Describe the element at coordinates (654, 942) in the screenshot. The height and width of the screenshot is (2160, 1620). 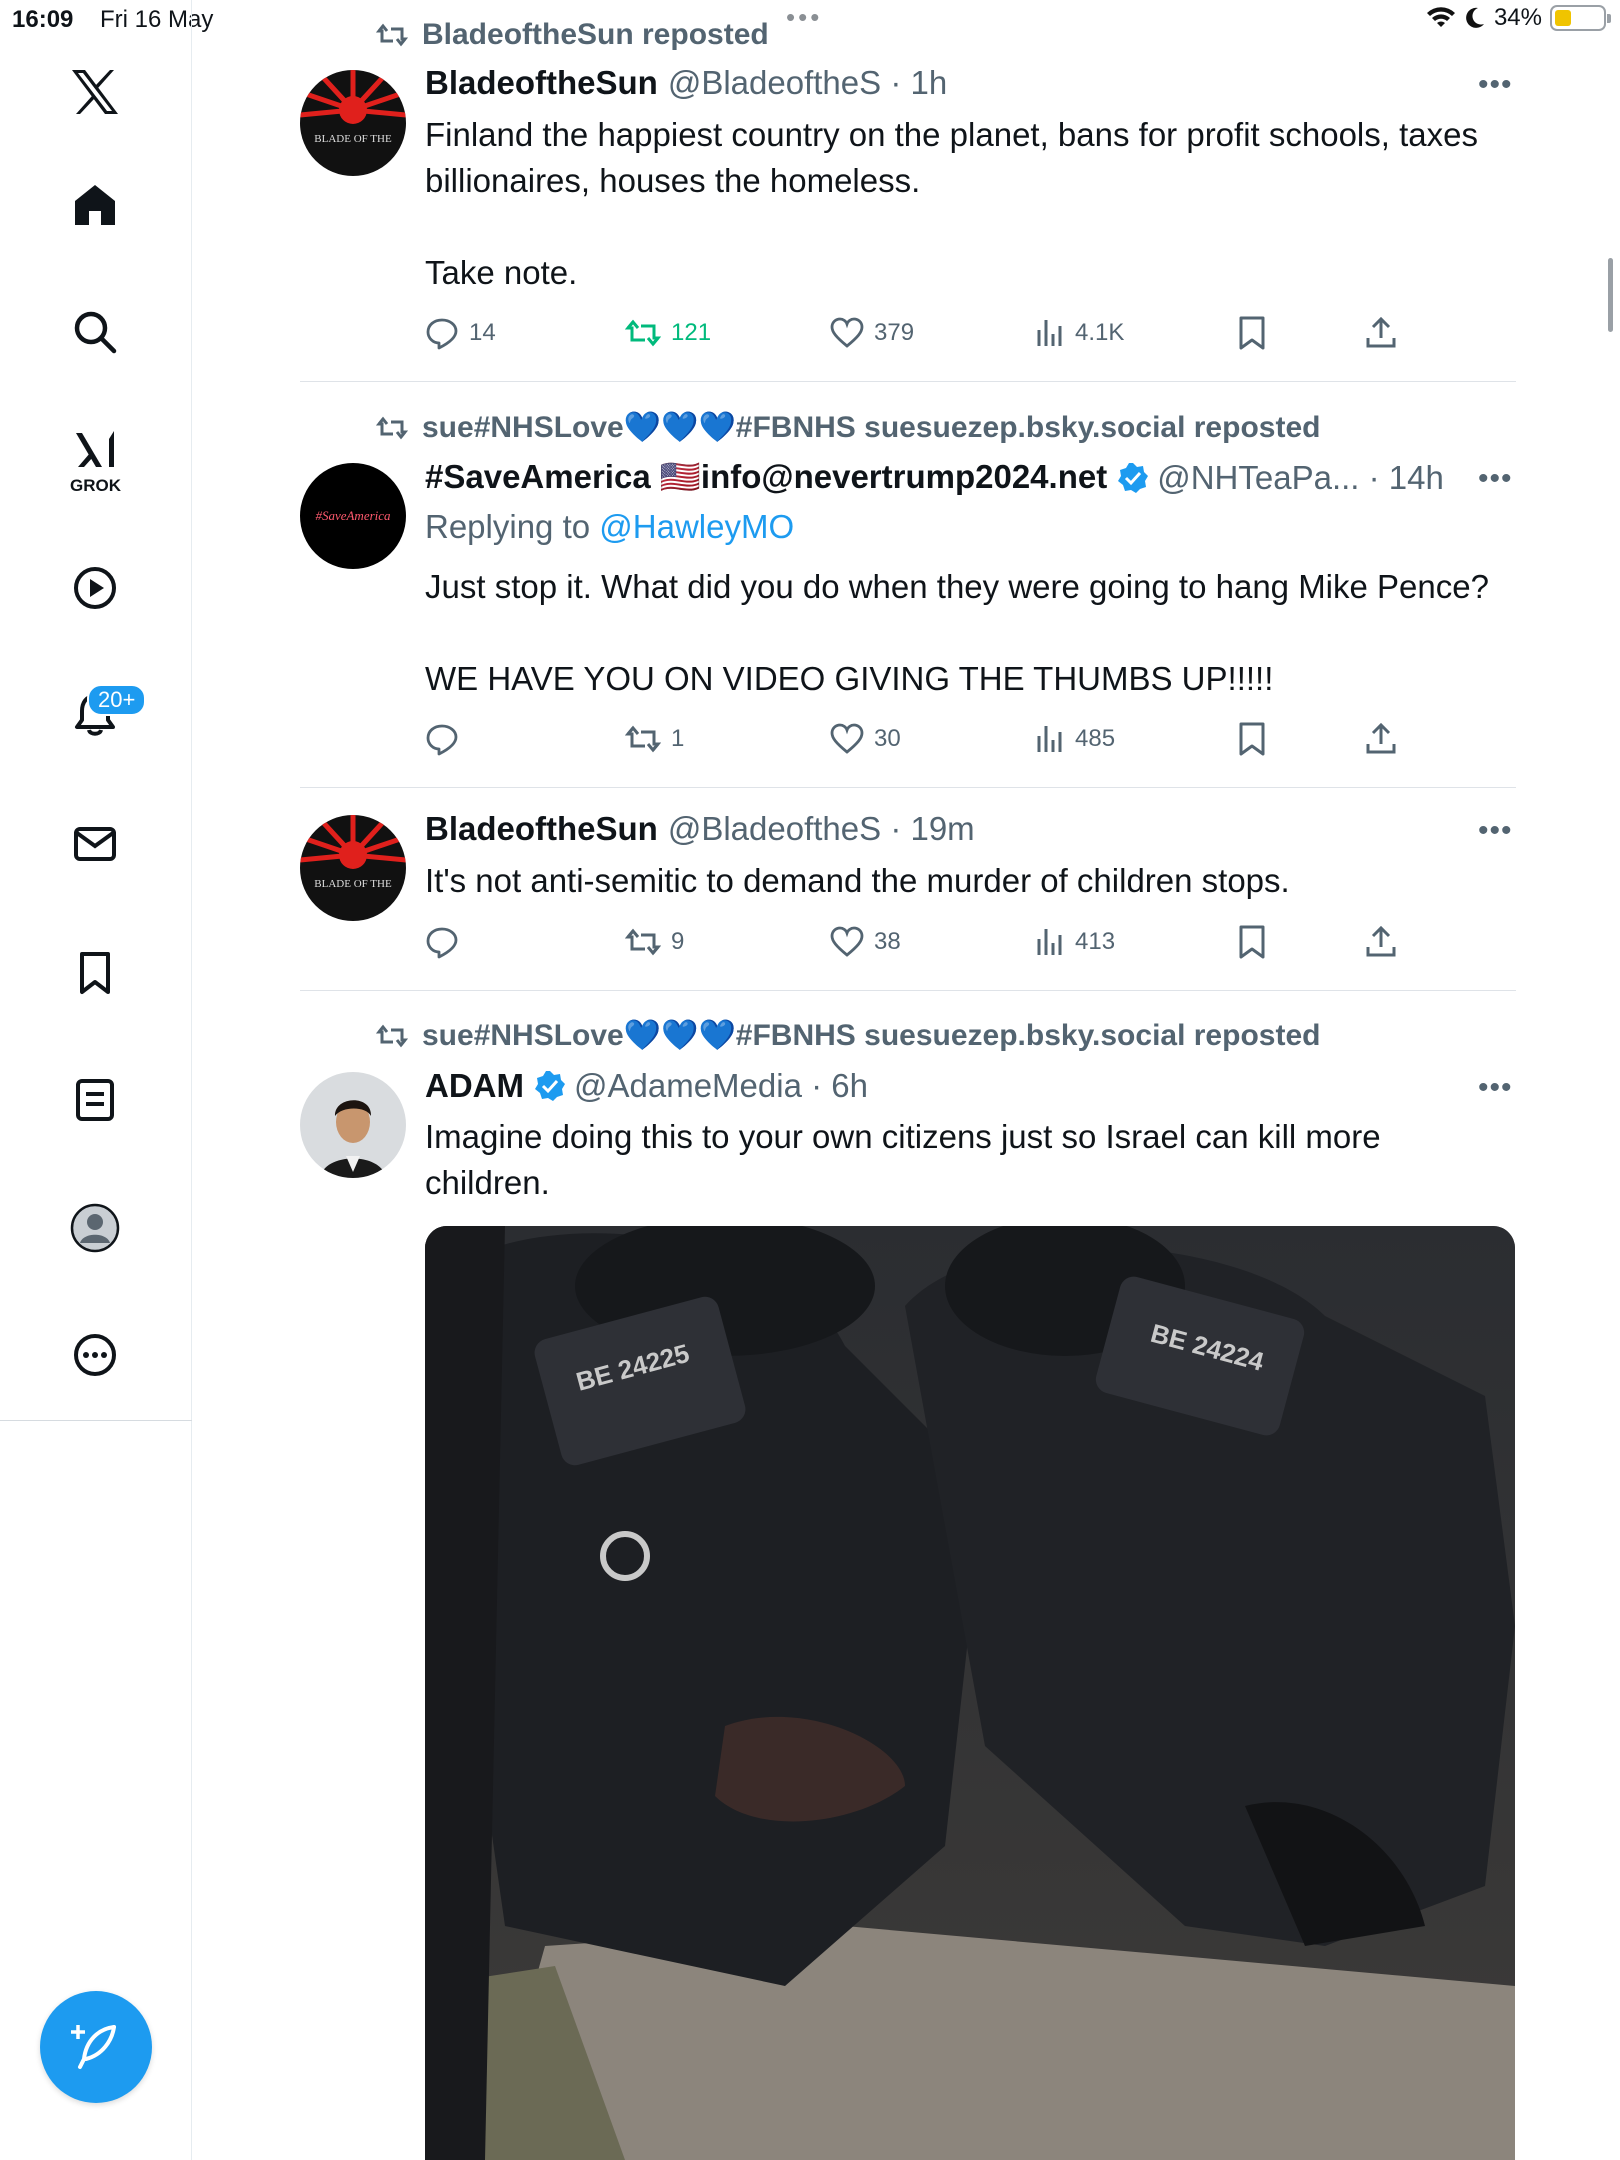
I see `repost-button: 9` at that location.